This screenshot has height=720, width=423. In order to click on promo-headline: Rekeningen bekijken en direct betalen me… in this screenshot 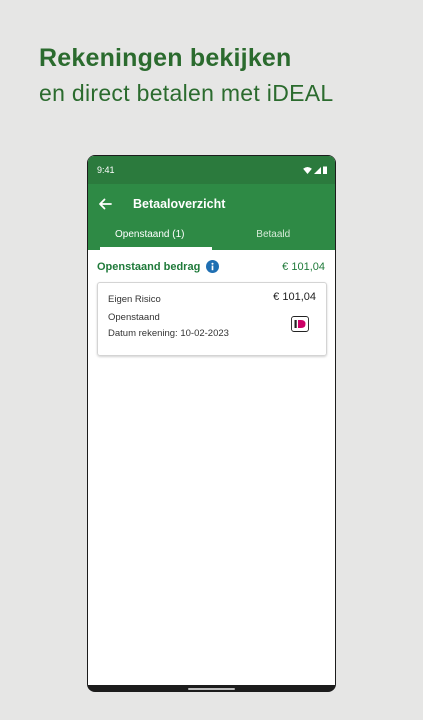, I will do `click(186, 75)`.